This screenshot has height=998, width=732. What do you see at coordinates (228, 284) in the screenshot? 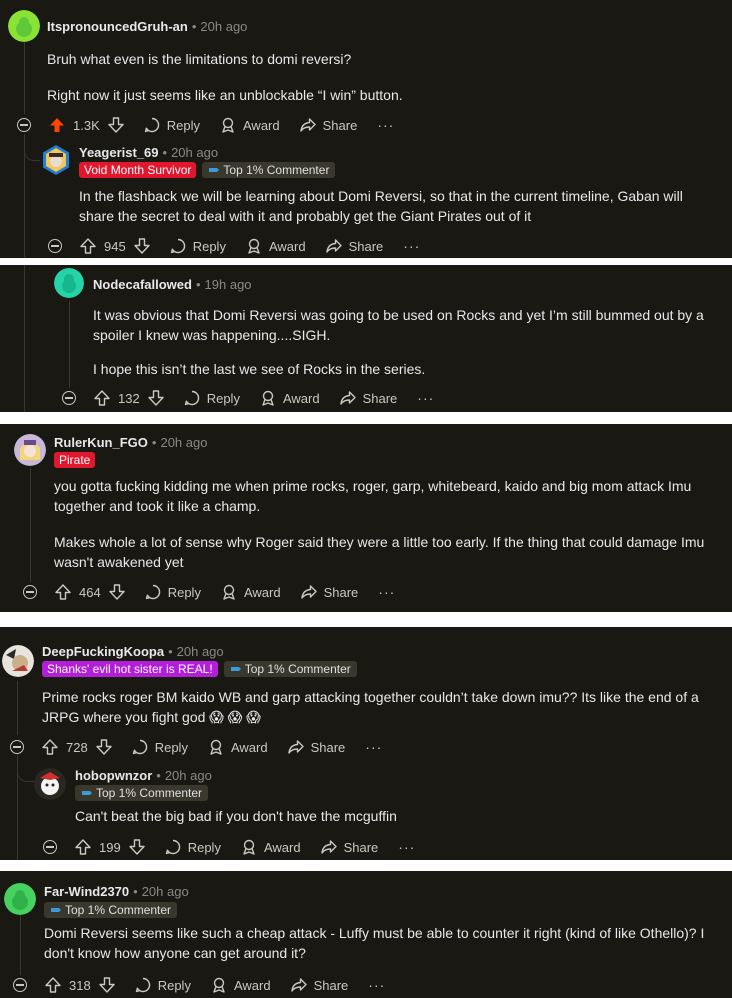
I see `timestamp: 19h ago` at bounding box center [228, 284].